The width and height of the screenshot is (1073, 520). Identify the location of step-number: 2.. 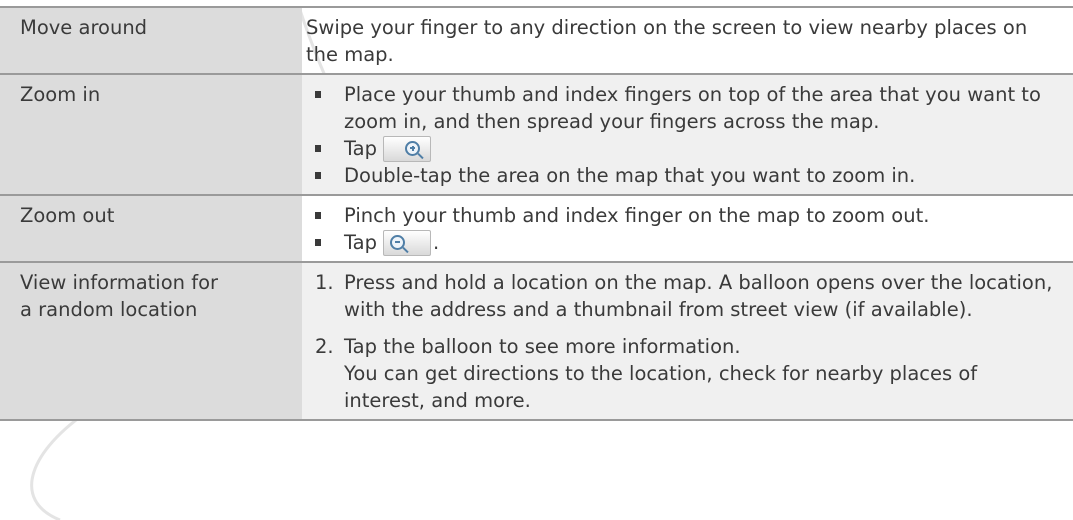
(324, 346).